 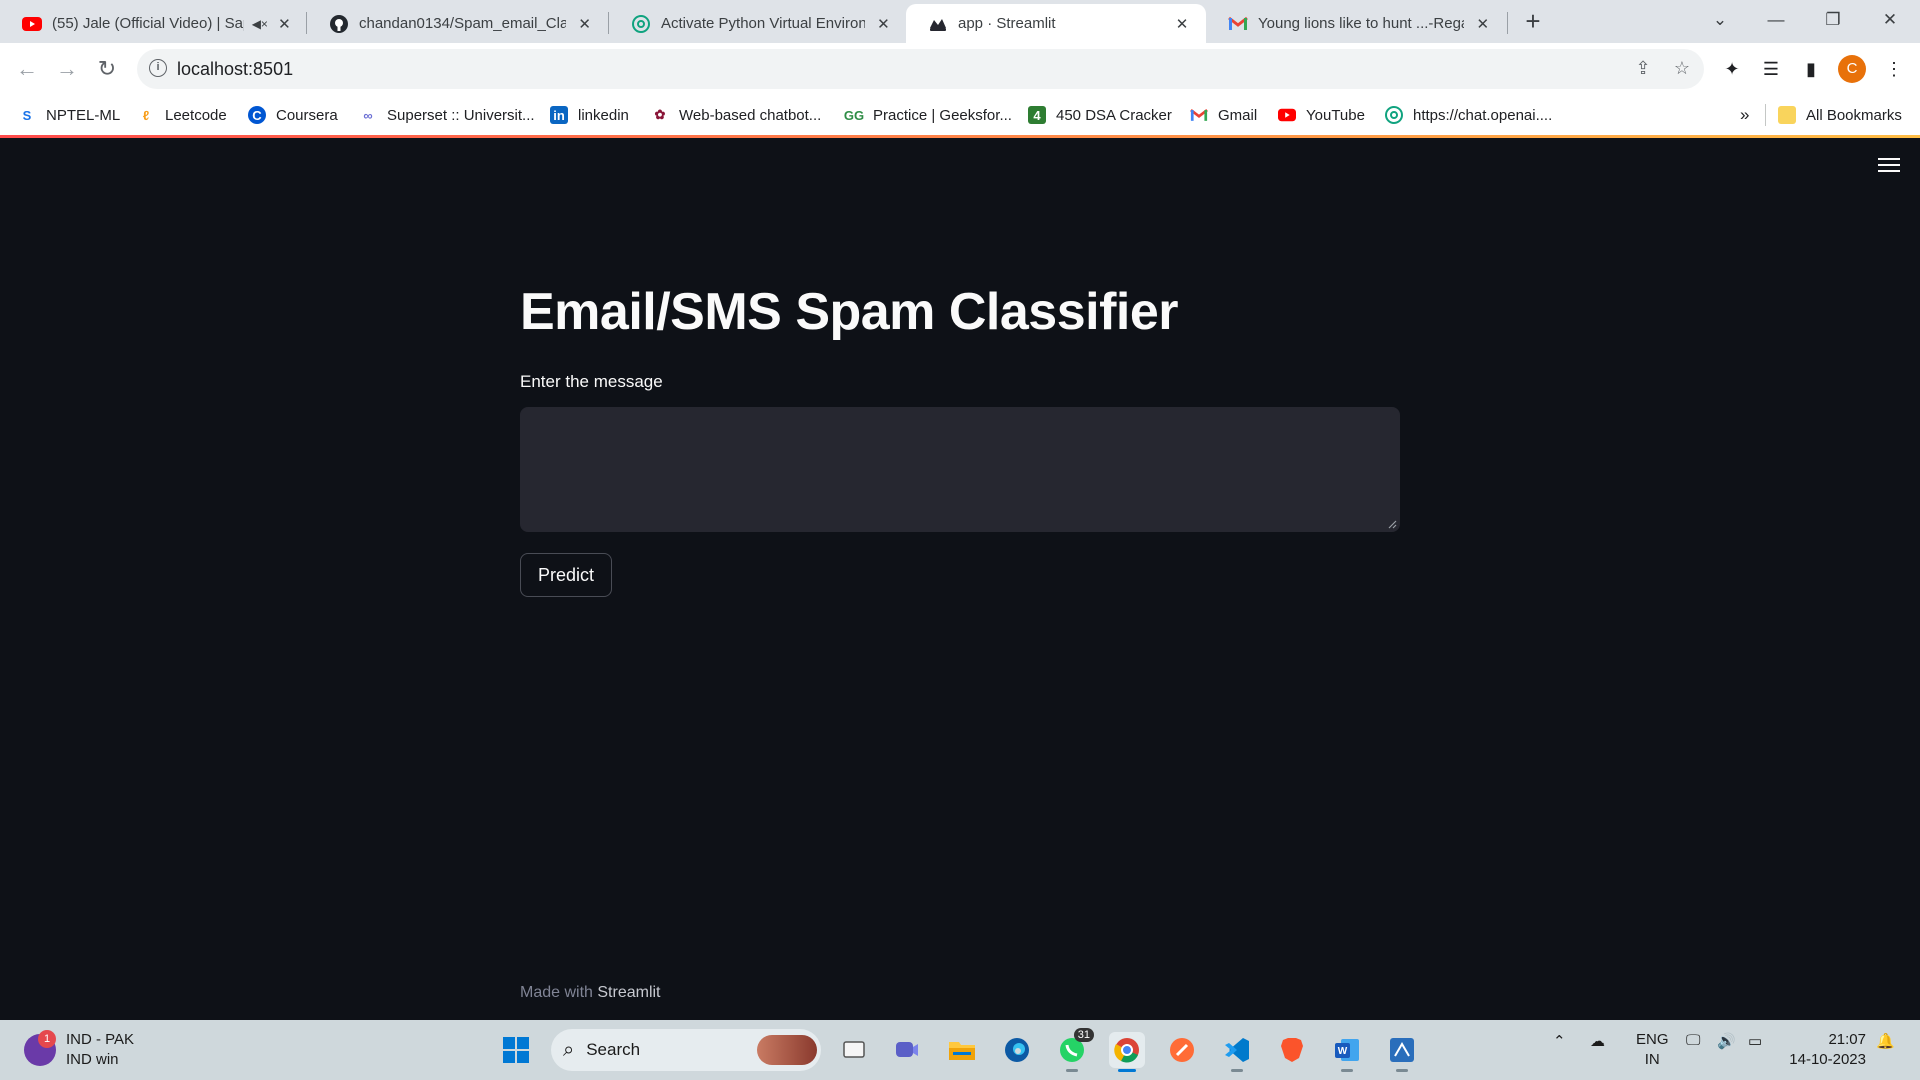 I want to click on tab-chatgpt: Activate Python Virtual Environment ✕, so click(x=757, y=23).